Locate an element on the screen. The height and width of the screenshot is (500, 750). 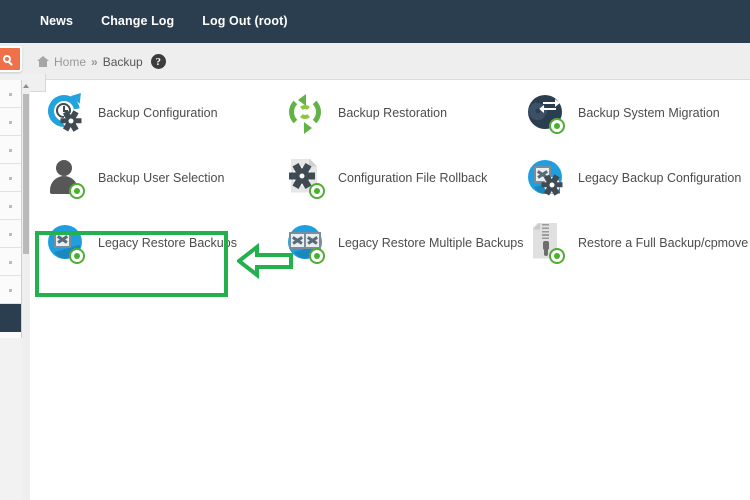
top-navigation-bar: News Change Log Log Out (root) is located at coordinates (375, 21).